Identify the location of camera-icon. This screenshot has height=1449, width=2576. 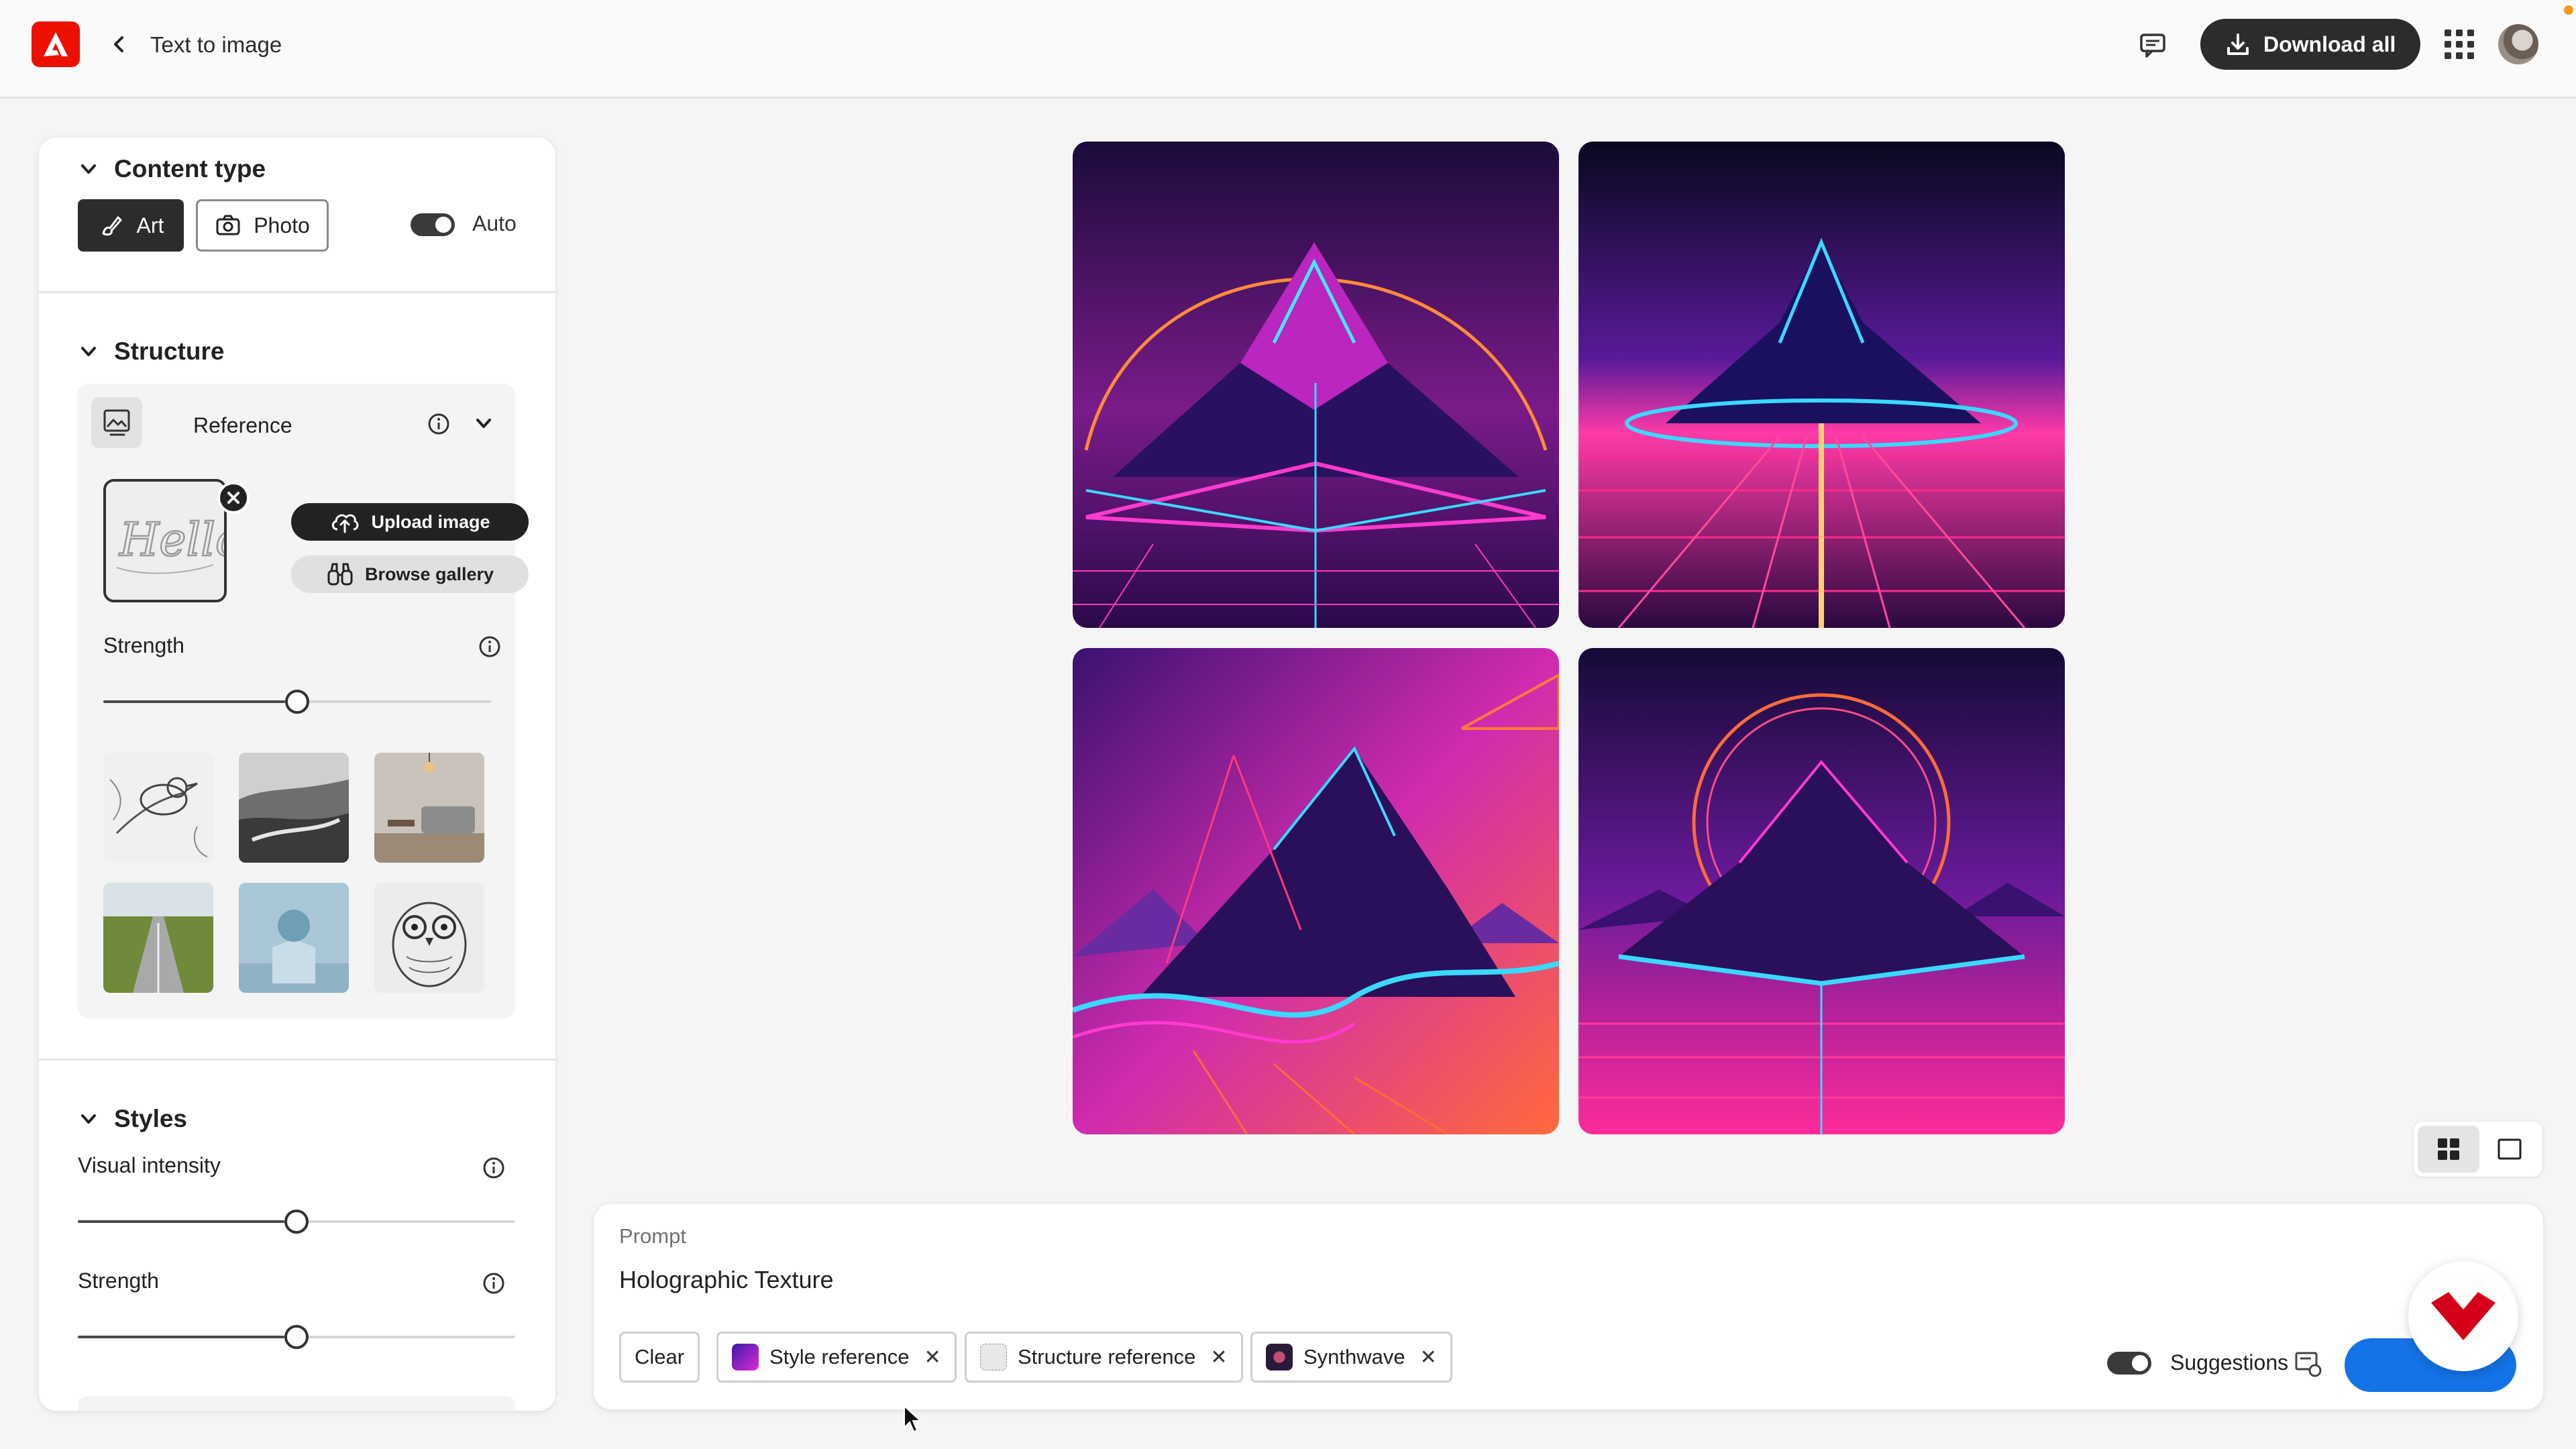
(228, 225).